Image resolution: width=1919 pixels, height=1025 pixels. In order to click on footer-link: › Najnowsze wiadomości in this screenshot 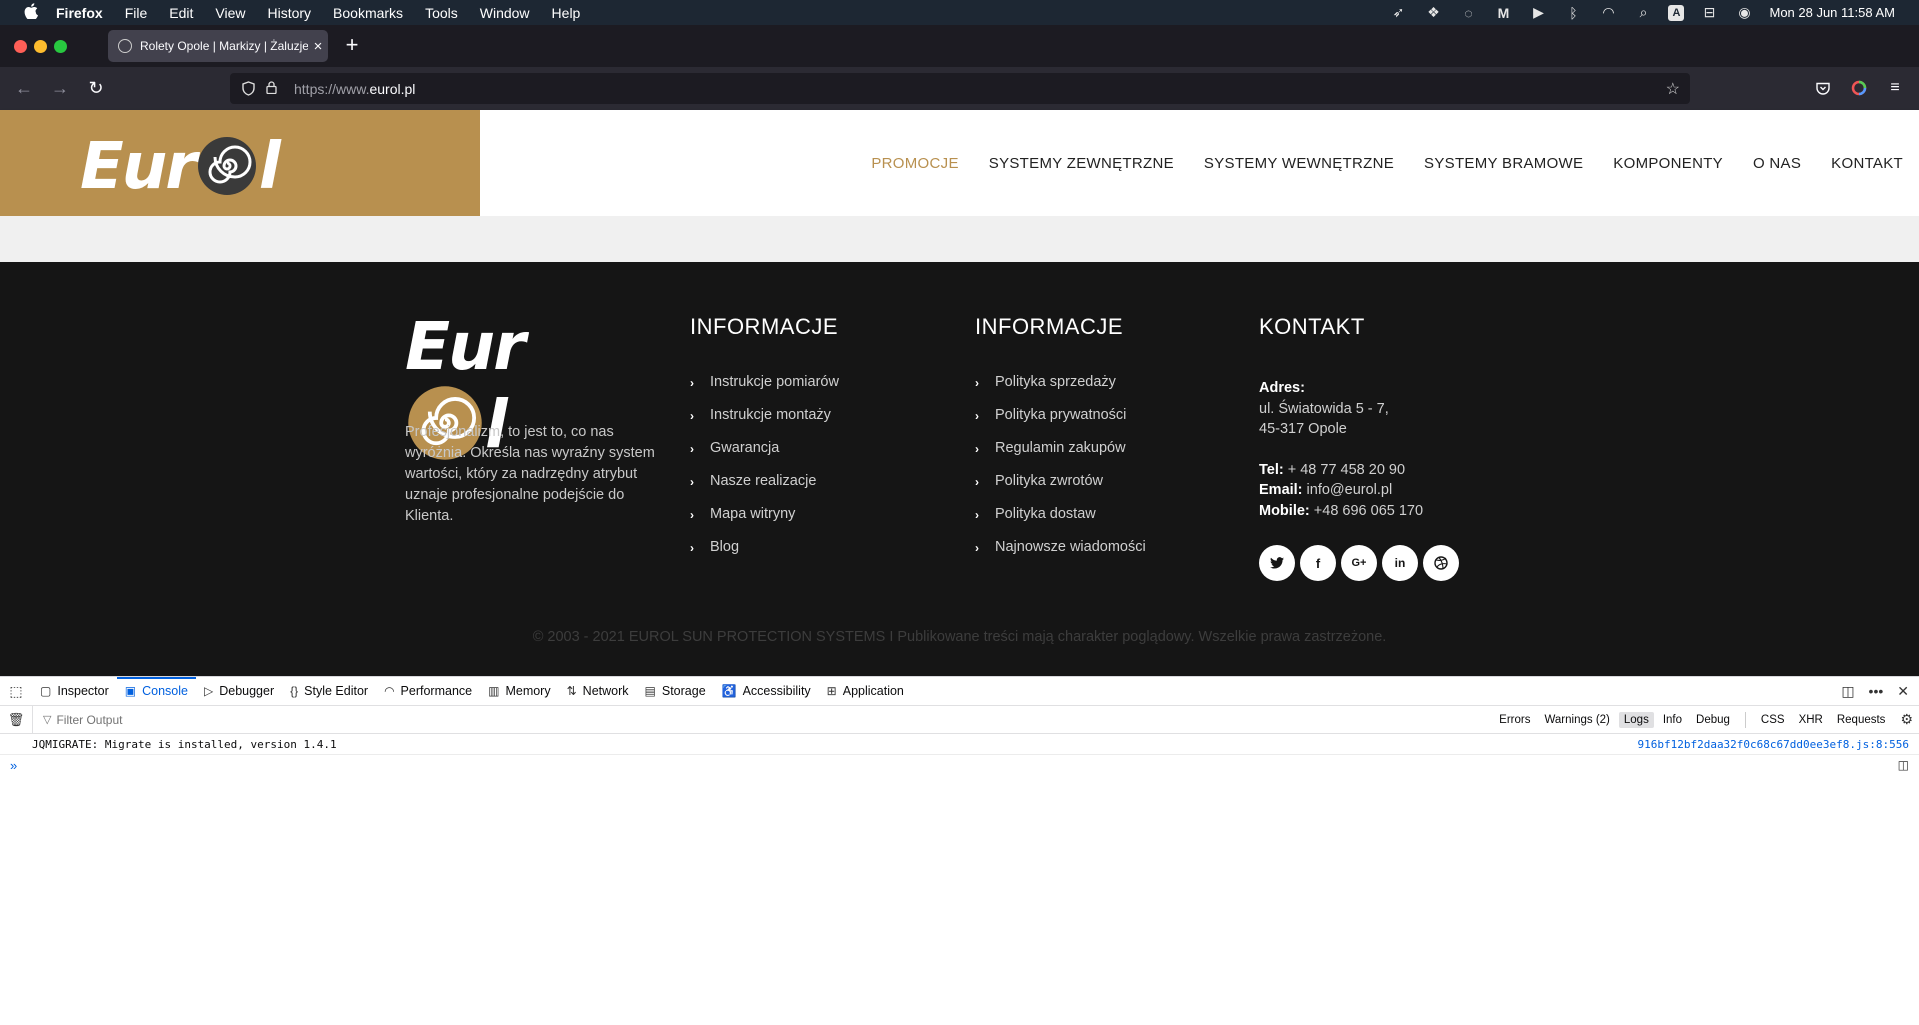, I will do `click(1060, 555)`.